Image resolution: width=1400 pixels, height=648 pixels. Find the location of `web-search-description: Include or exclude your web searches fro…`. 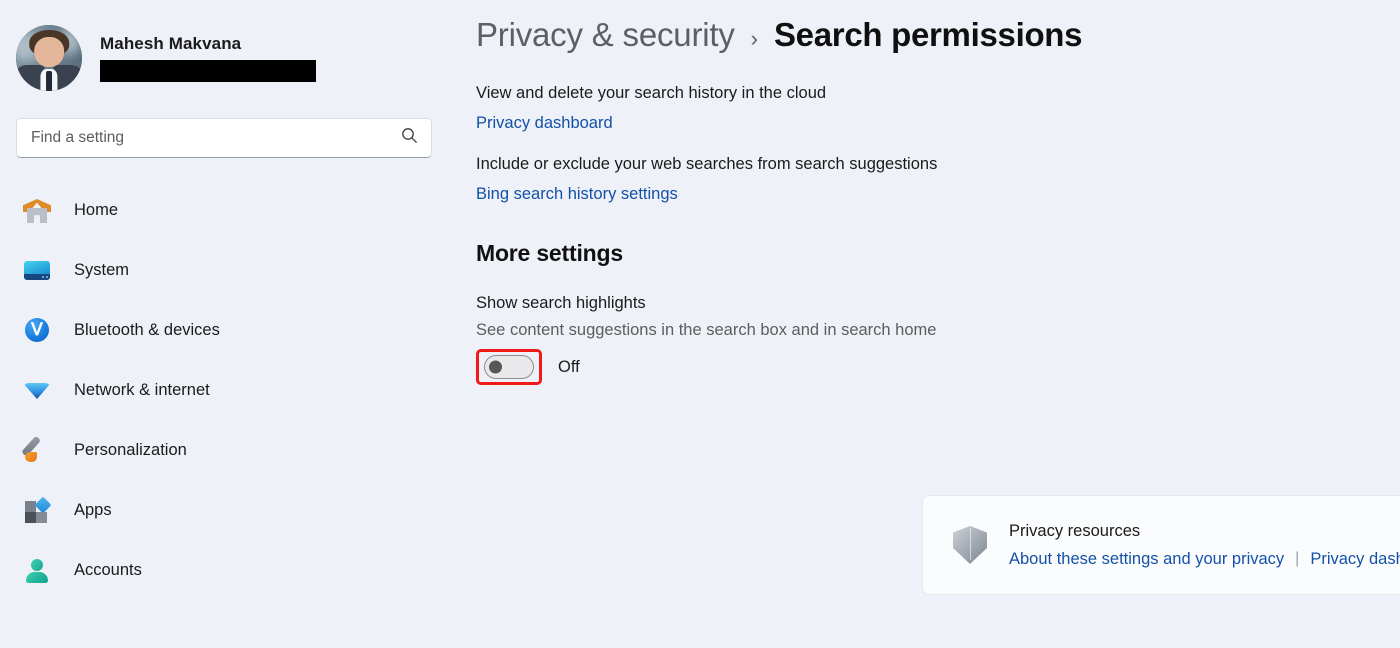

web-search-description: Include or exclude your web searches fro… is located at coordinates (707, 164).